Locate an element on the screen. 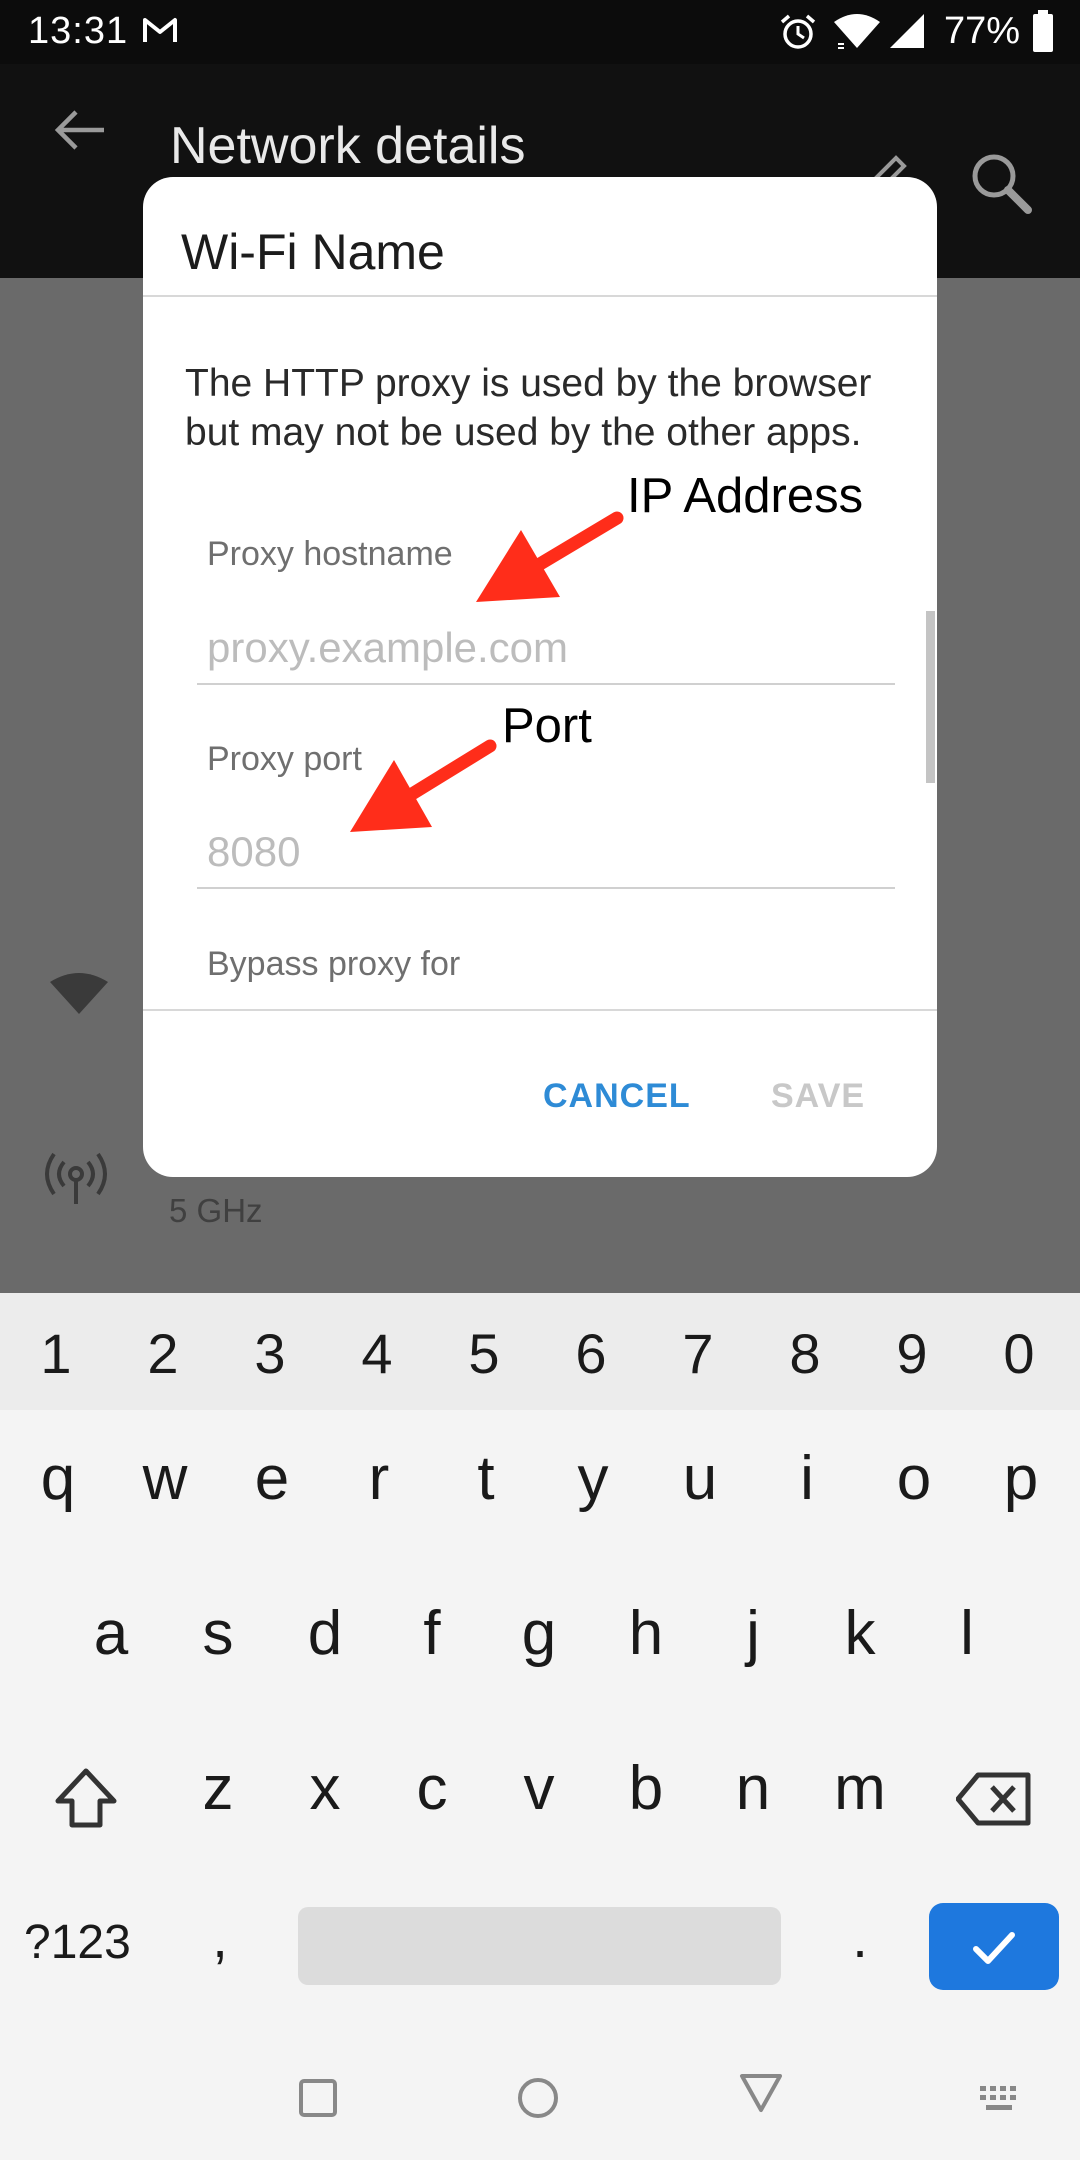  key-o: o is located at coordinates (914, 1478).